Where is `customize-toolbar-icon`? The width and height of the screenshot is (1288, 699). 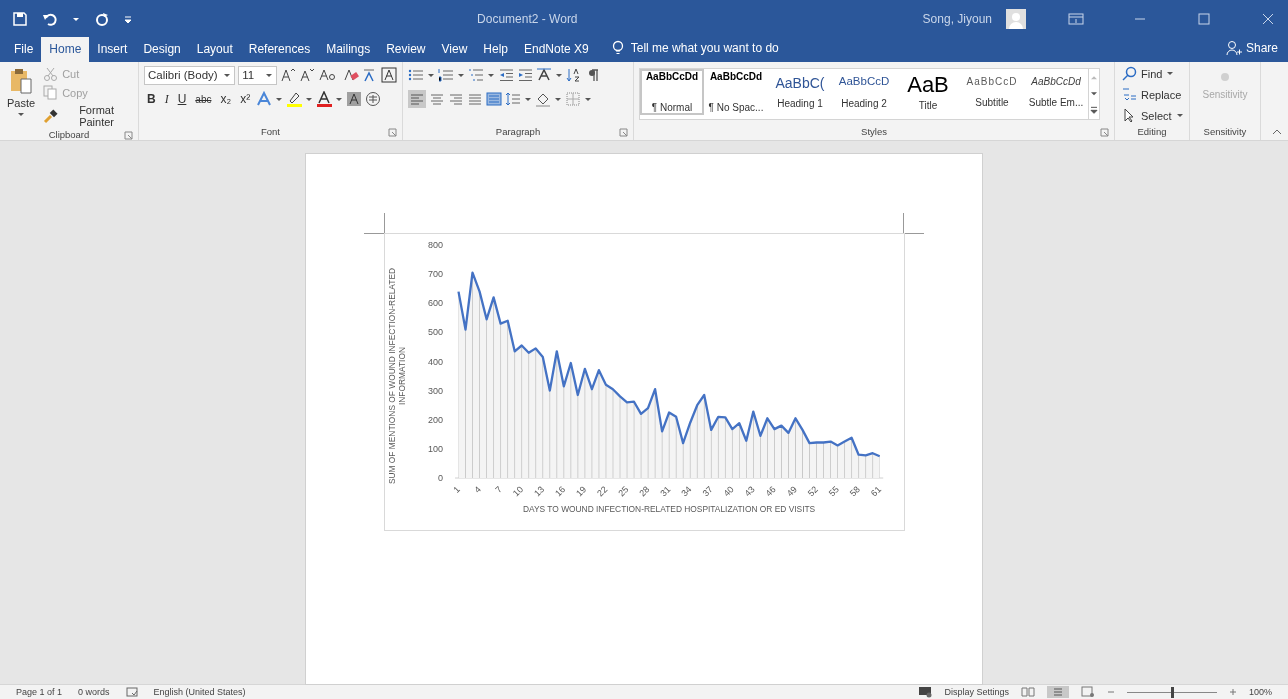 customize-toolbar-icon is located at coordinates (128, 19).